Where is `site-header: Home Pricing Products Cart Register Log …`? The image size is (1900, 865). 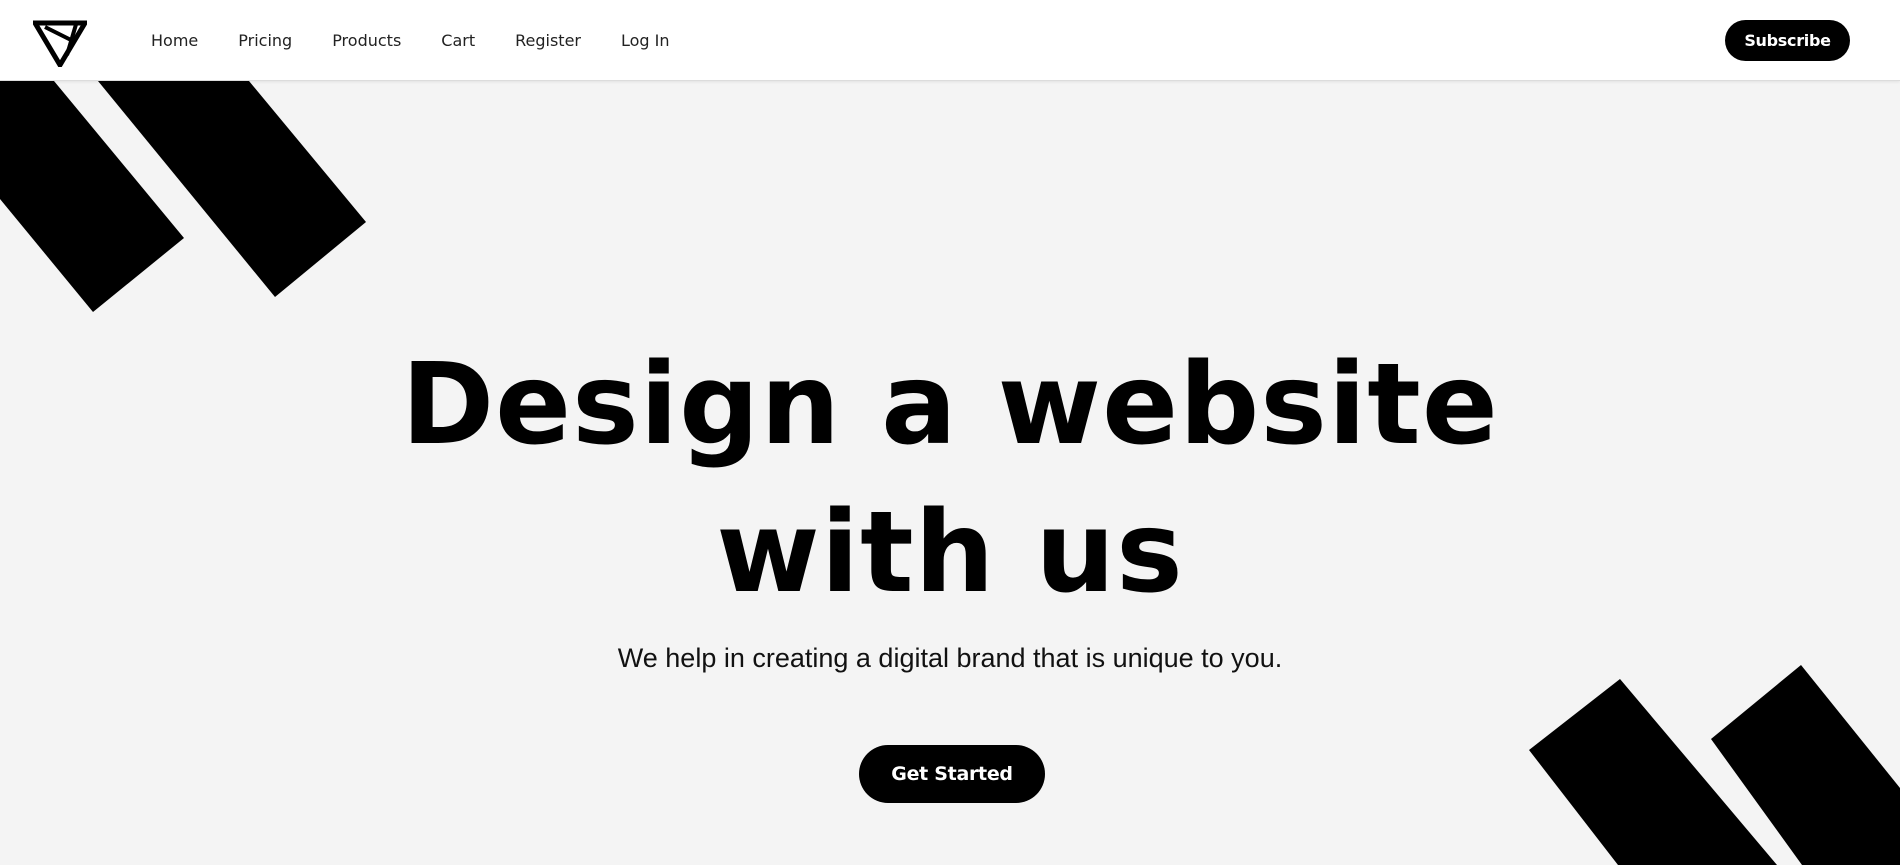
site-header: Home Pricing Products Cart Register Log … is located at coordinates (950, 40).